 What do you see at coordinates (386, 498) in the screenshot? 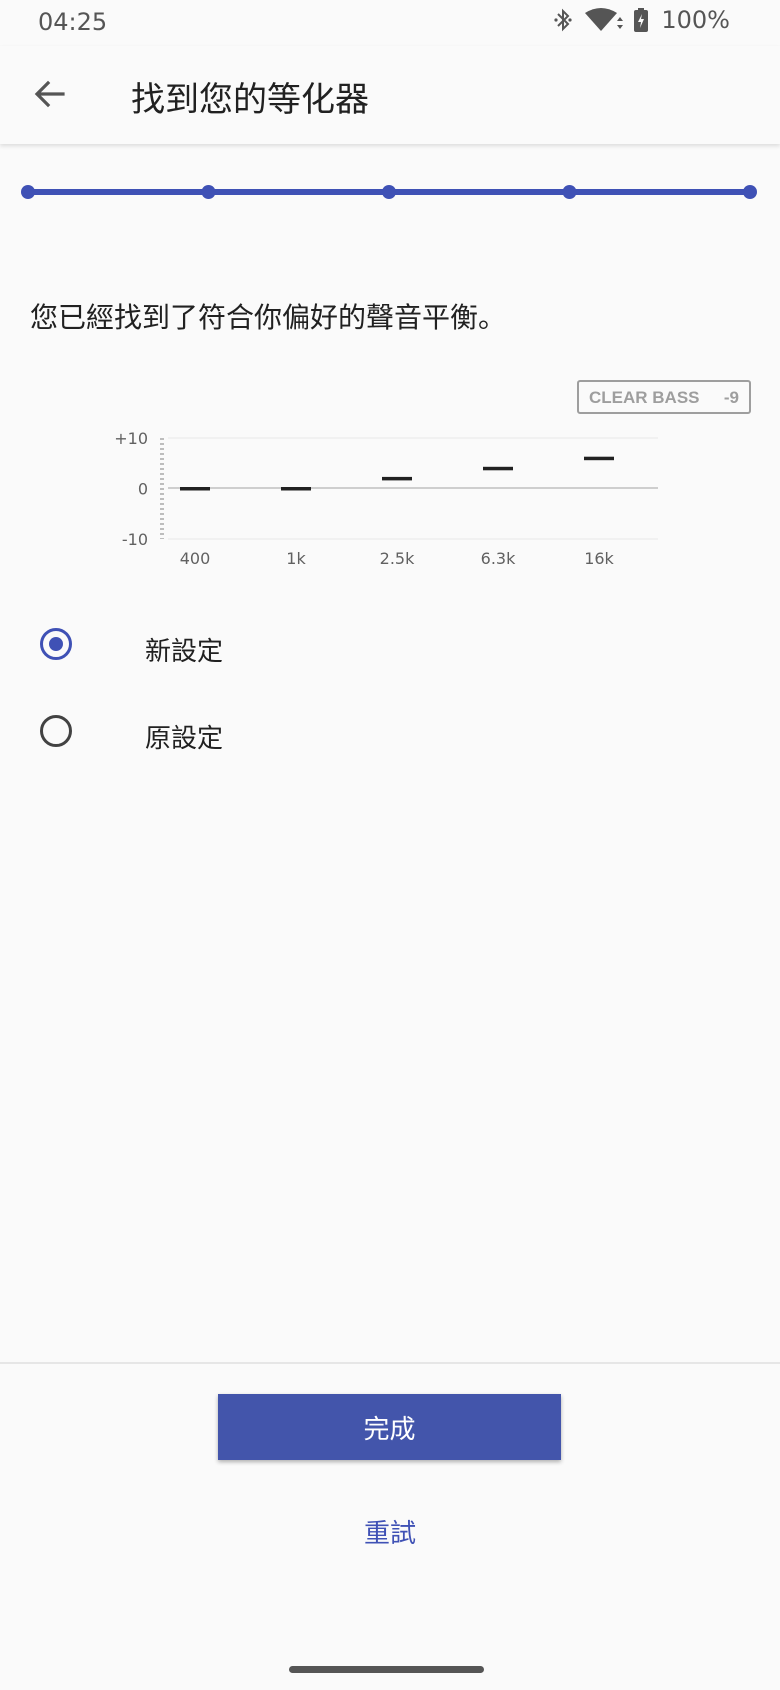
I see `eq-chart: +10 0 -10 400 1k 2.5k 6.3k 16k` at bounding box center [386, 498].